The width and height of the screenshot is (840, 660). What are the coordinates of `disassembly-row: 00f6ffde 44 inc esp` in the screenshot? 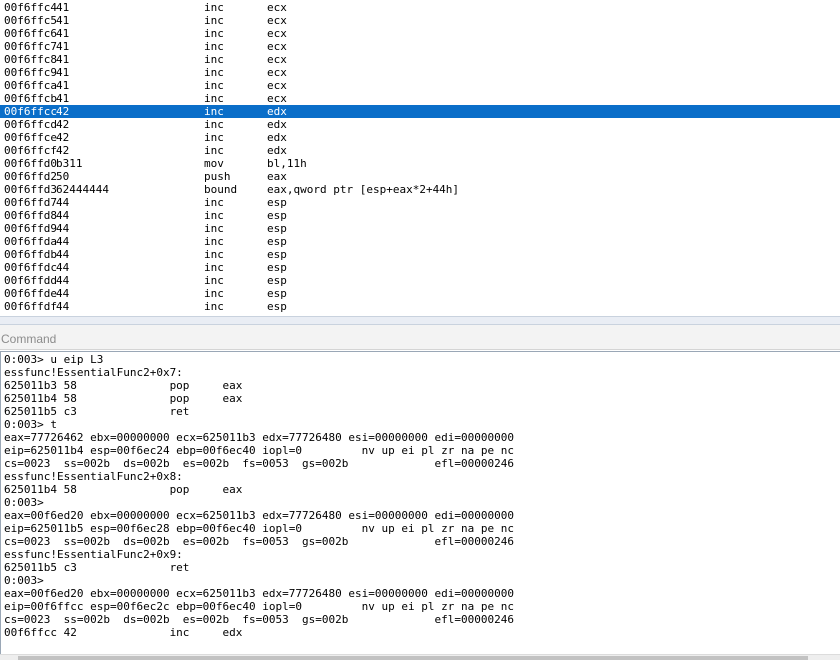 It's located at (420, 293).